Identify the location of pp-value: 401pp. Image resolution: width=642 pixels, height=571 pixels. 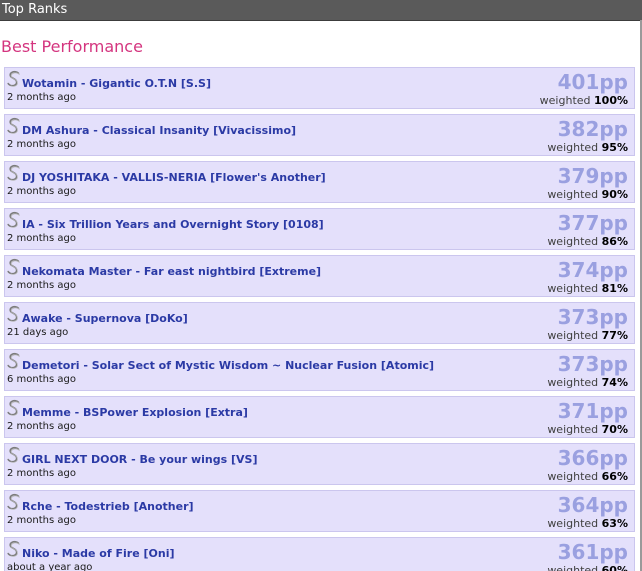
(592, 82).